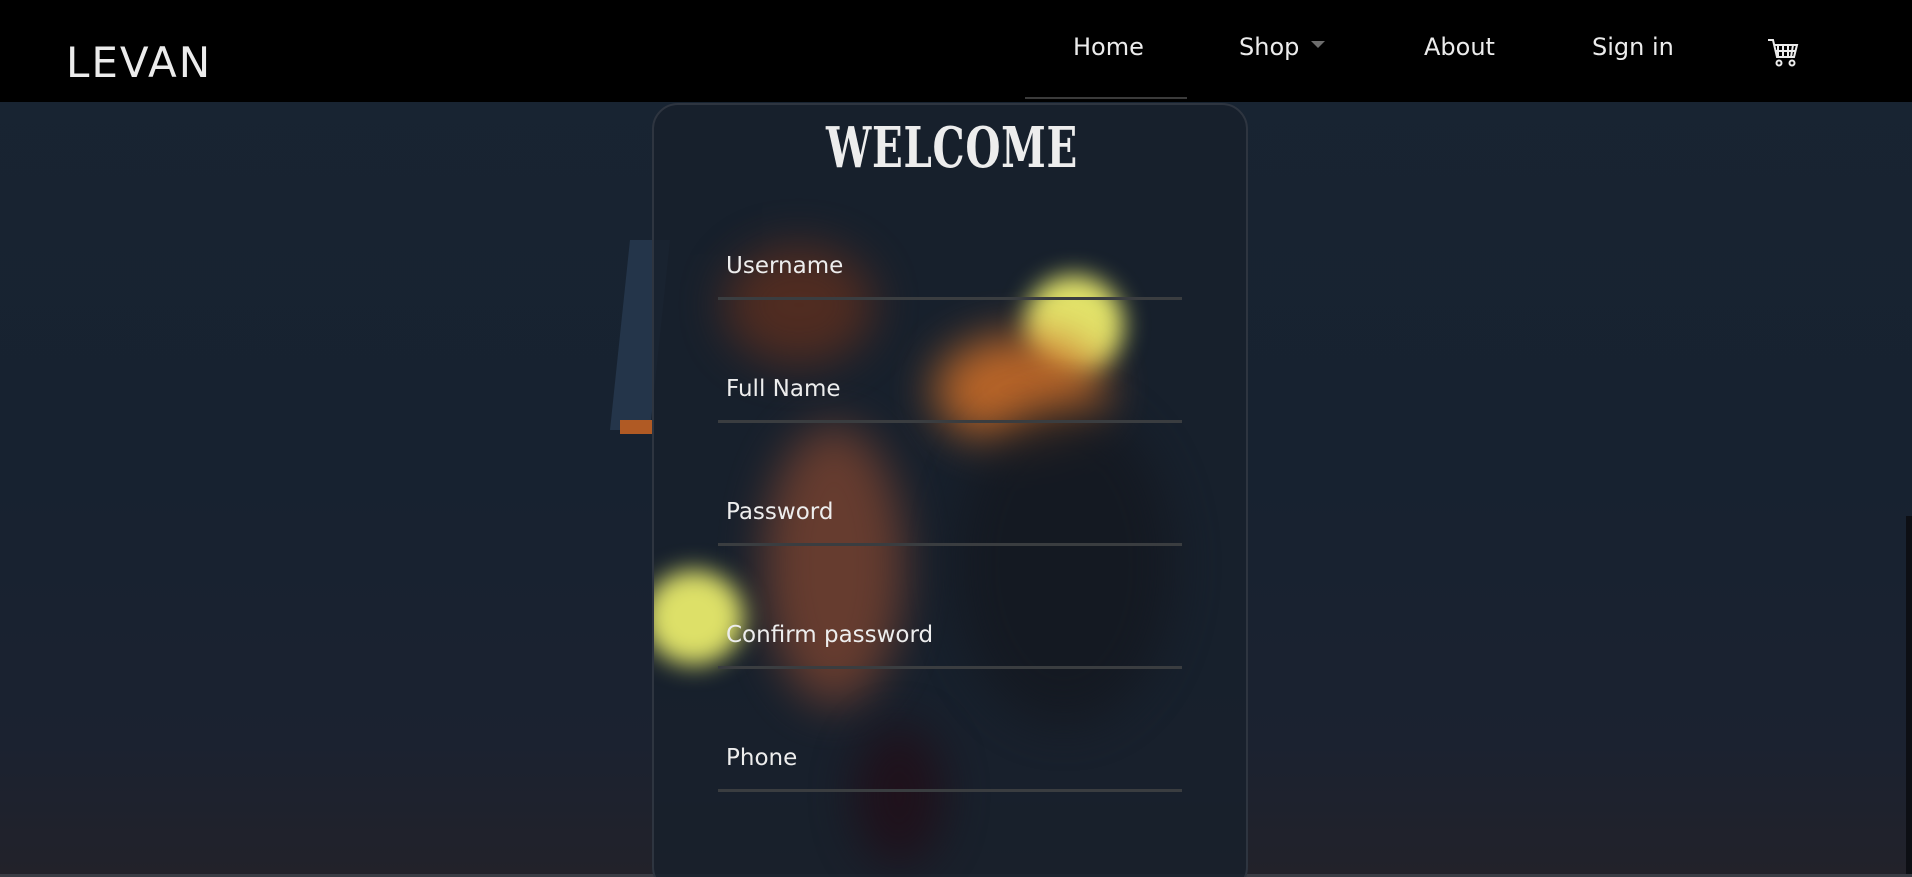 The width and height of the screenshot is (1912, 877). Describe the element at coordinates (950, 758) in the screenshot. I see `phone-input` at that location.